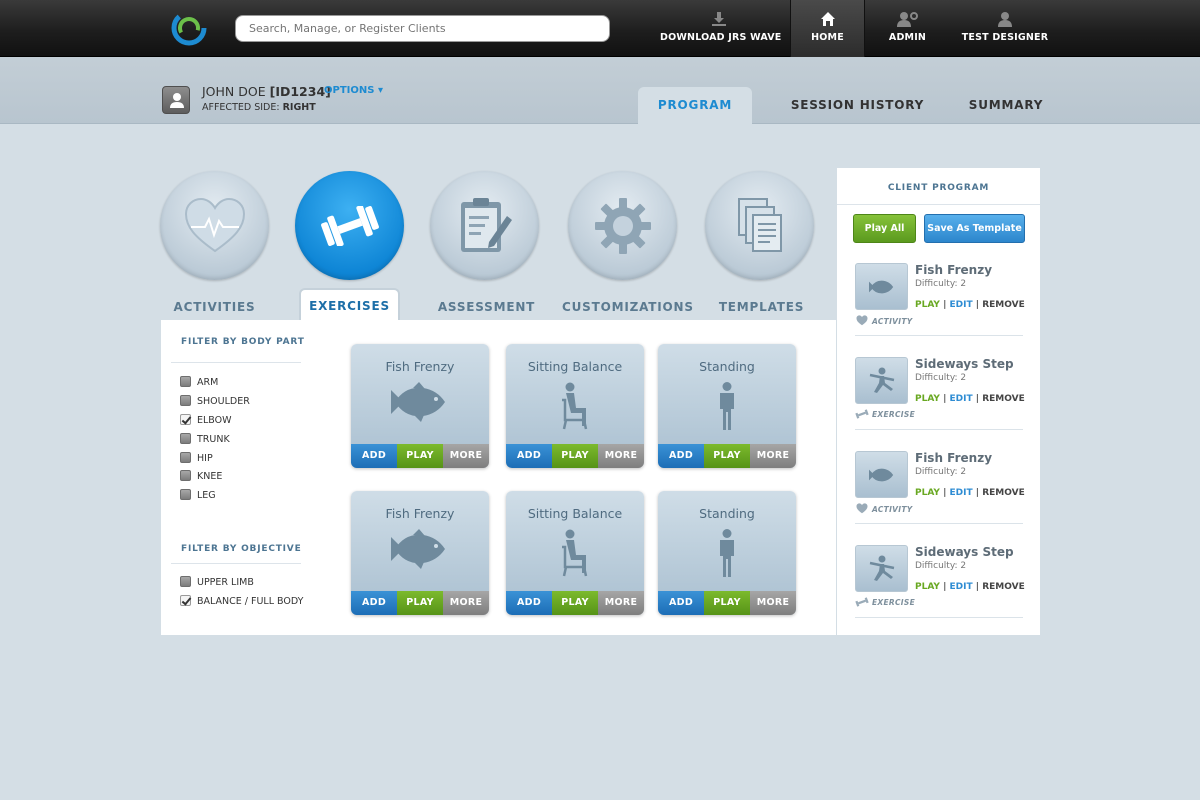 The height and width of the screenshot is (800, 1200). What do you see at coordinates (217, 583) in the screenshot?
I see `filter-upper-limb-checkbox: UPPER LIMB` at bounding box center [217, 583].